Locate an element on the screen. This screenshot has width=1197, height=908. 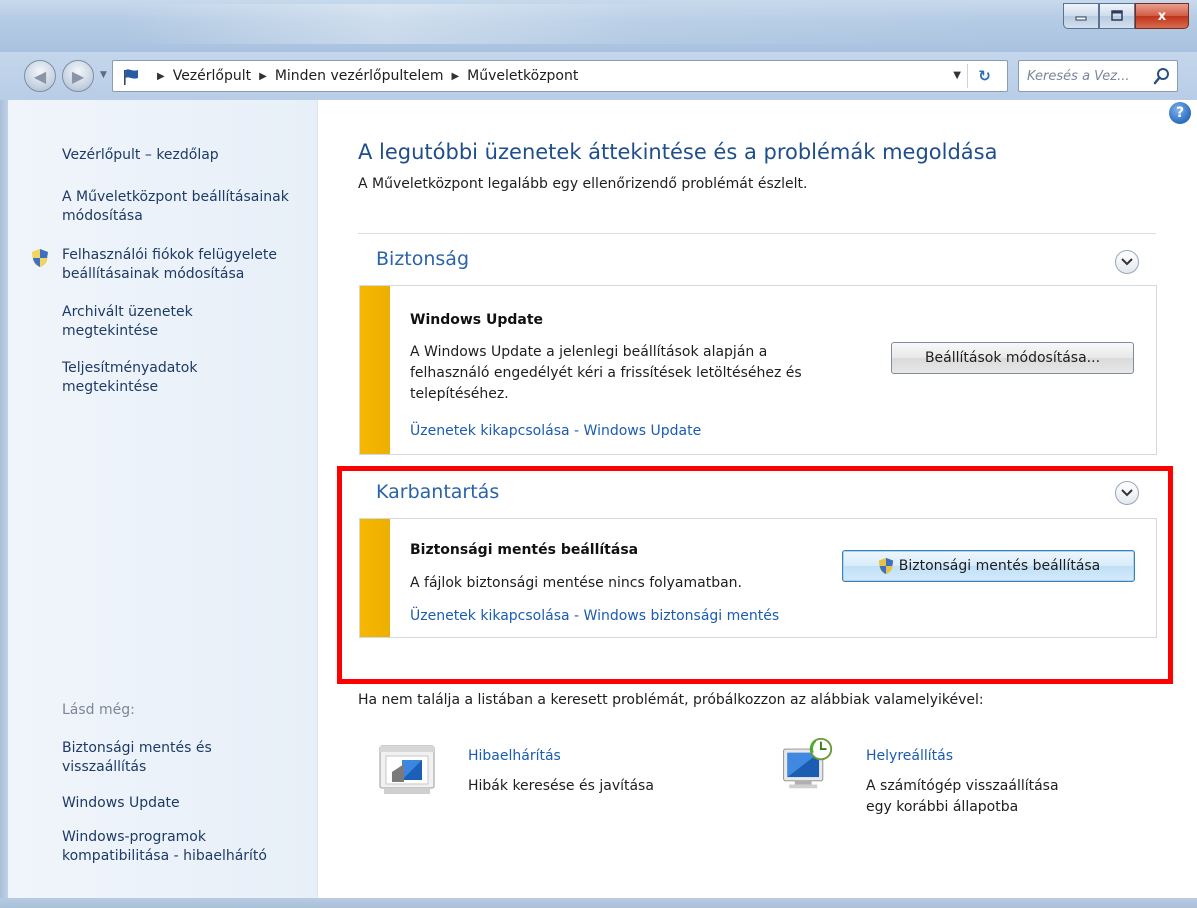
forward-button: ▶ is located at coordinates (78, 76).